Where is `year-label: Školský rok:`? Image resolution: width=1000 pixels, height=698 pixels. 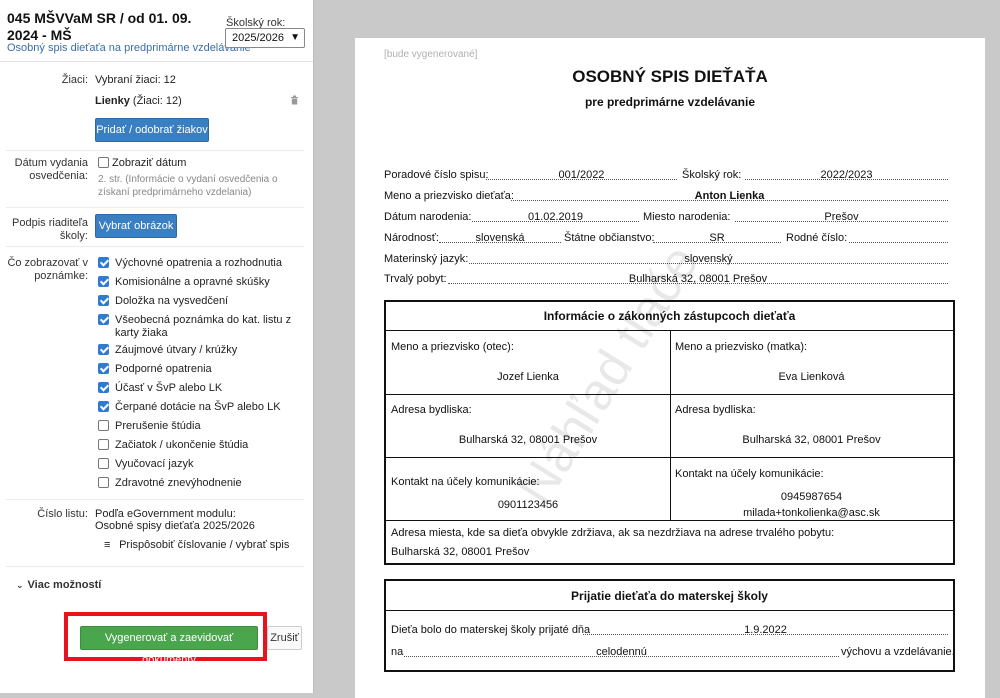
year-label: Školský rok: is located at coordinates (712, 175).